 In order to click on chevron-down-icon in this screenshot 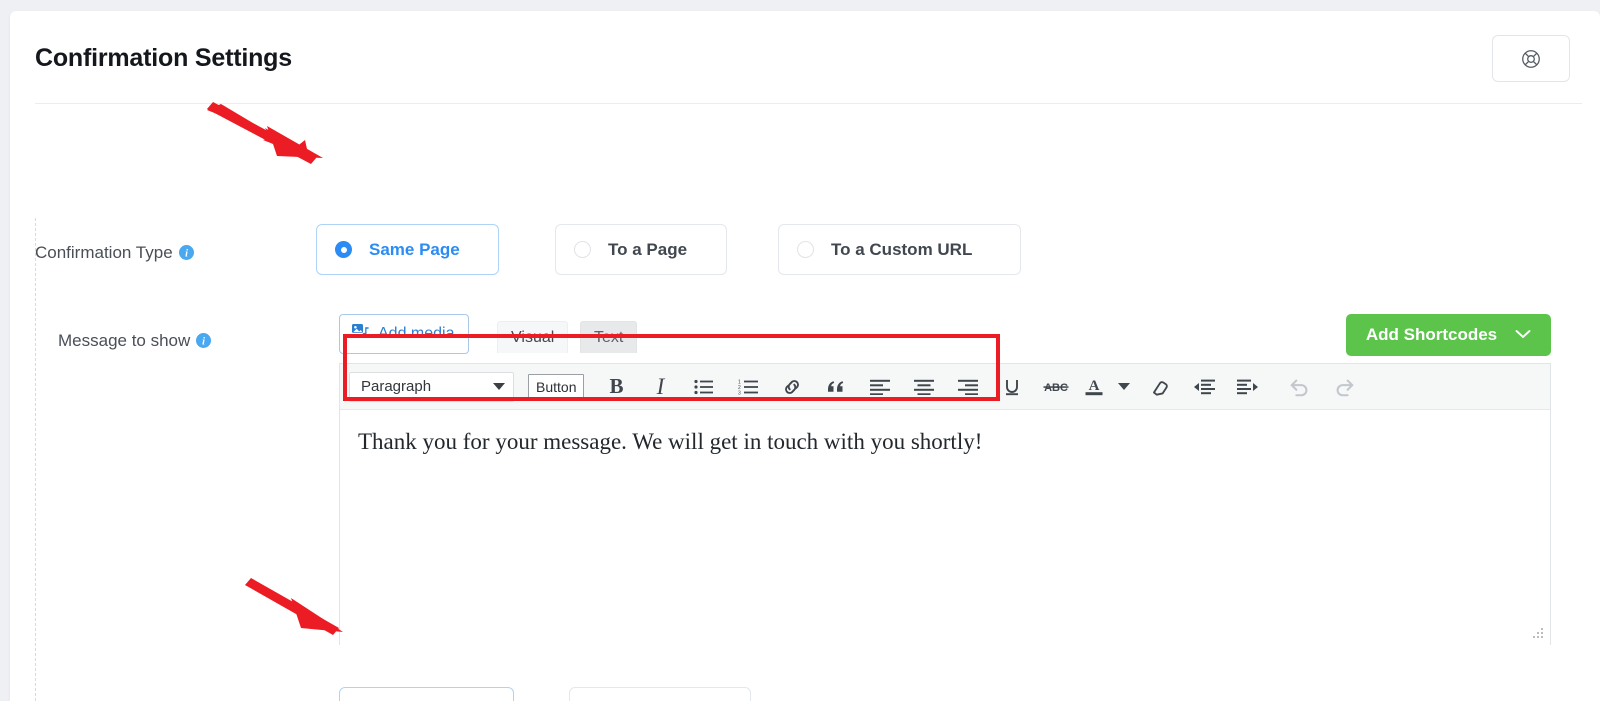, I will do `click(1523, 335)`.